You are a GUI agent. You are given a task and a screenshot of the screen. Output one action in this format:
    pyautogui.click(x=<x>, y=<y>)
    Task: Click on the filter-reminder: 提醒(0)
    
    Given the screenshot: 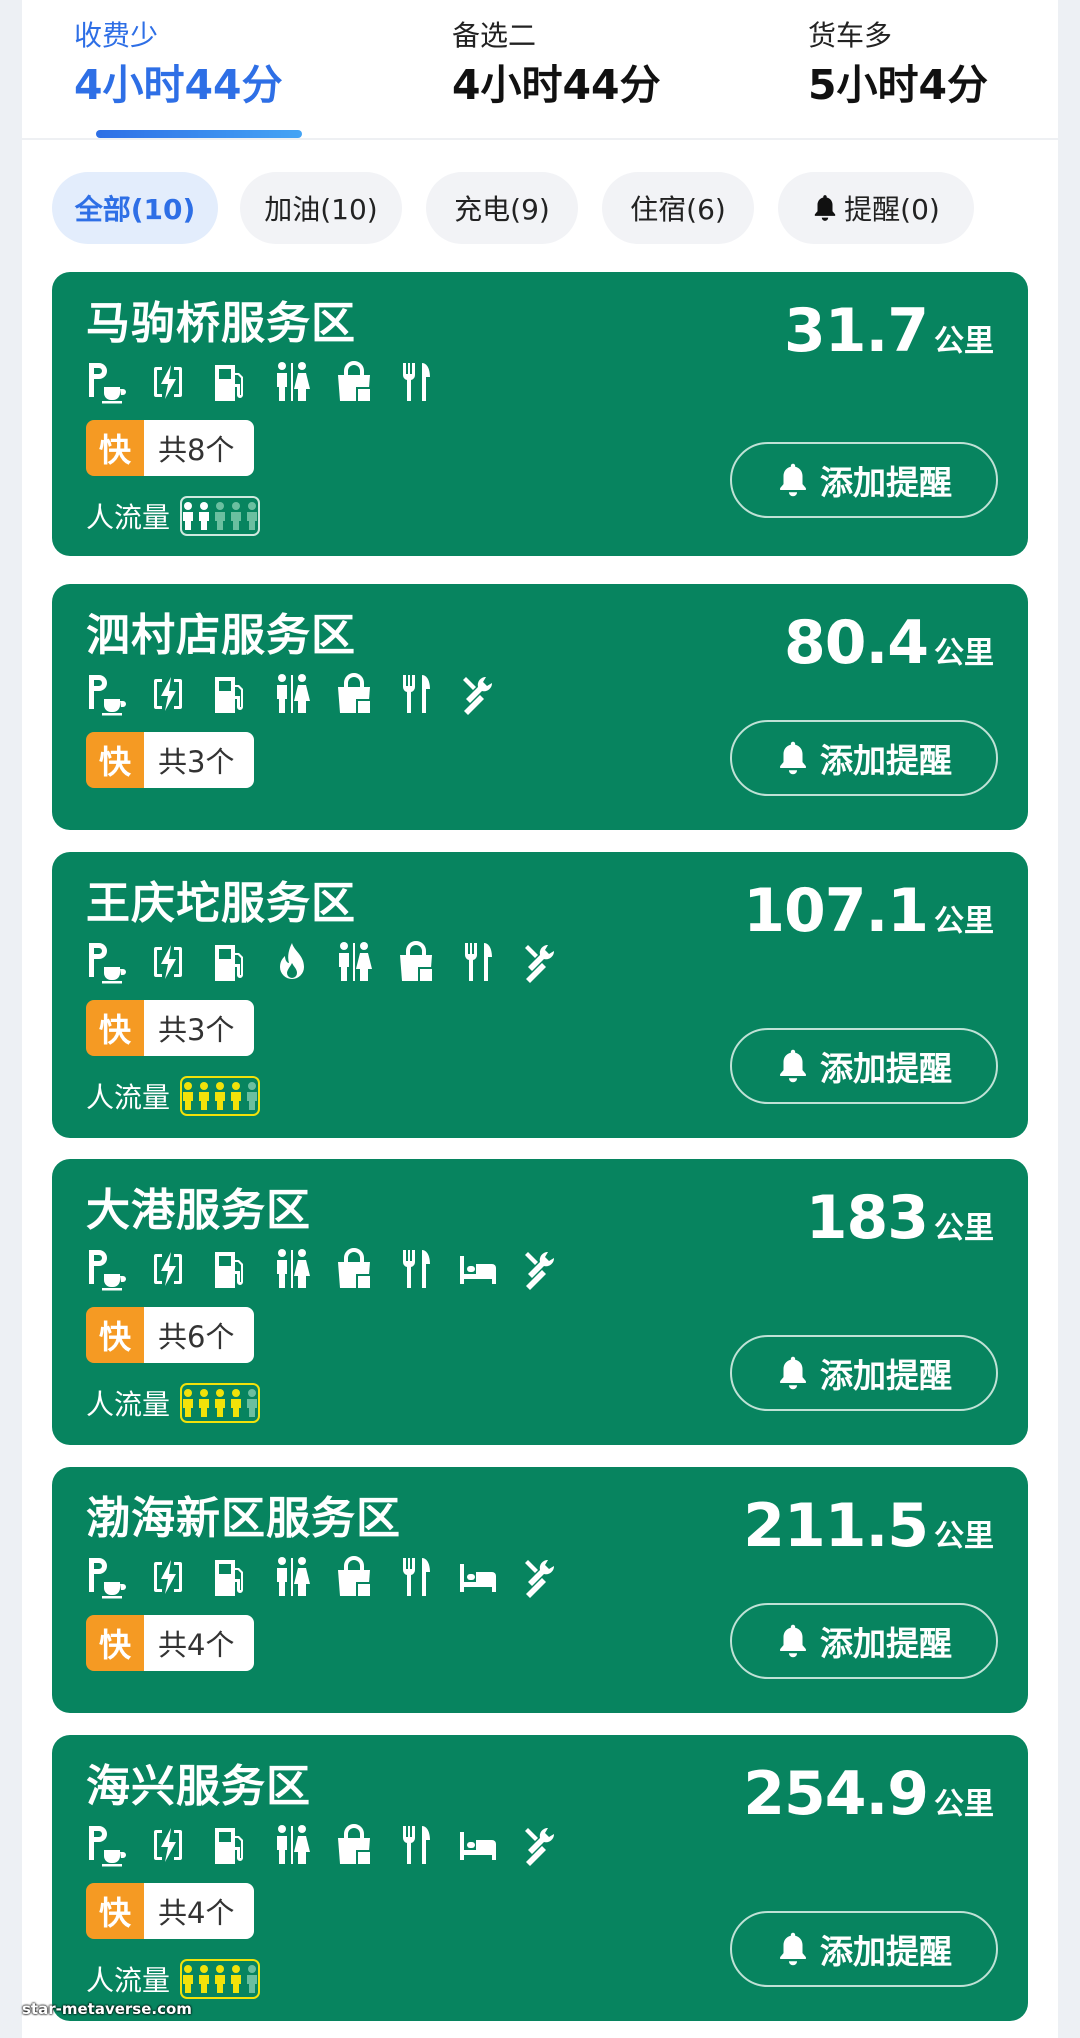 What is the action you would take?
    pyautogui.click(x=876, y=208)
    